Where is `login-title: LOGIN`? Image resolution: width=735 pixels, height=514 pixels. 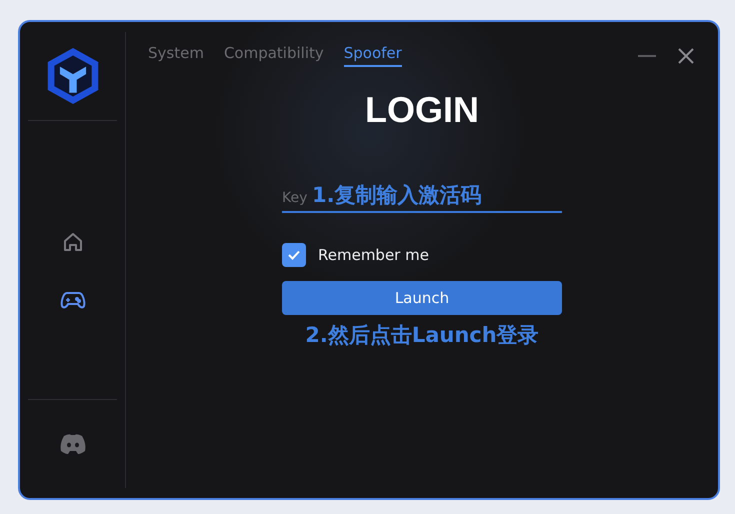 login-title: LOGIN is located at coordinates (422, 110).